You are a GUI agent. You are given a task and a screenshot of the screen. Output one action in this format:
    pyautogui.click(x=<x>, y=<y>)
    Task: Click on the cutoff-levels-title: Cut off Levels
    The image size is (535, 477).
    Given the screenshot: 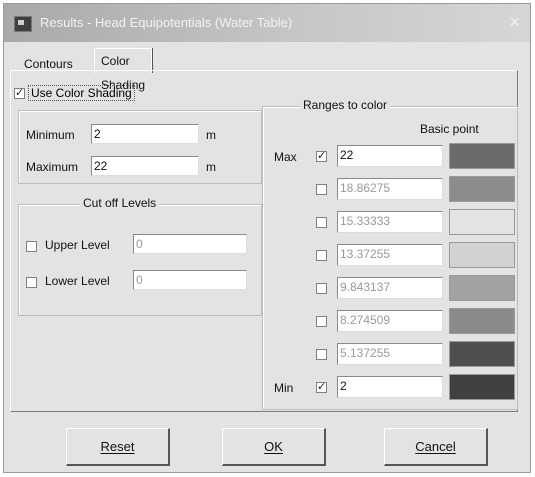 What is the action you would take?
    pyautogui.click(x=120, y=203)
    